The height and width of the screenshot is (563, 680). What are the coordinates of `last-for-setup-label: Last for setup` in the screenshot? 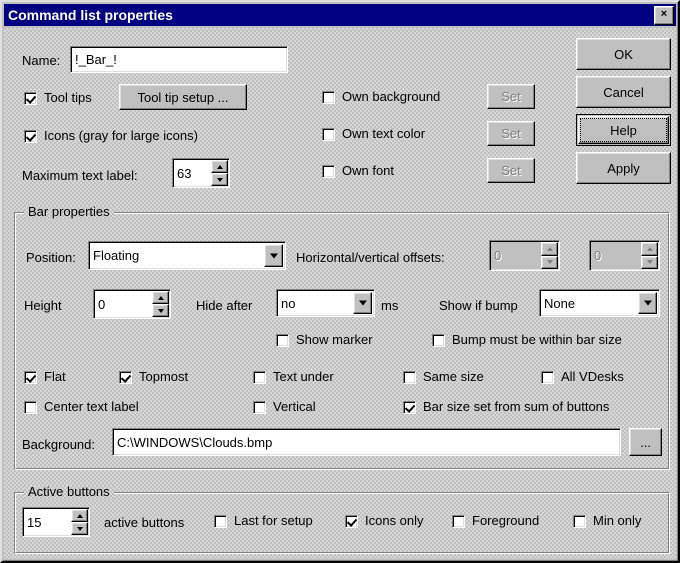 It's located at (273, 520).